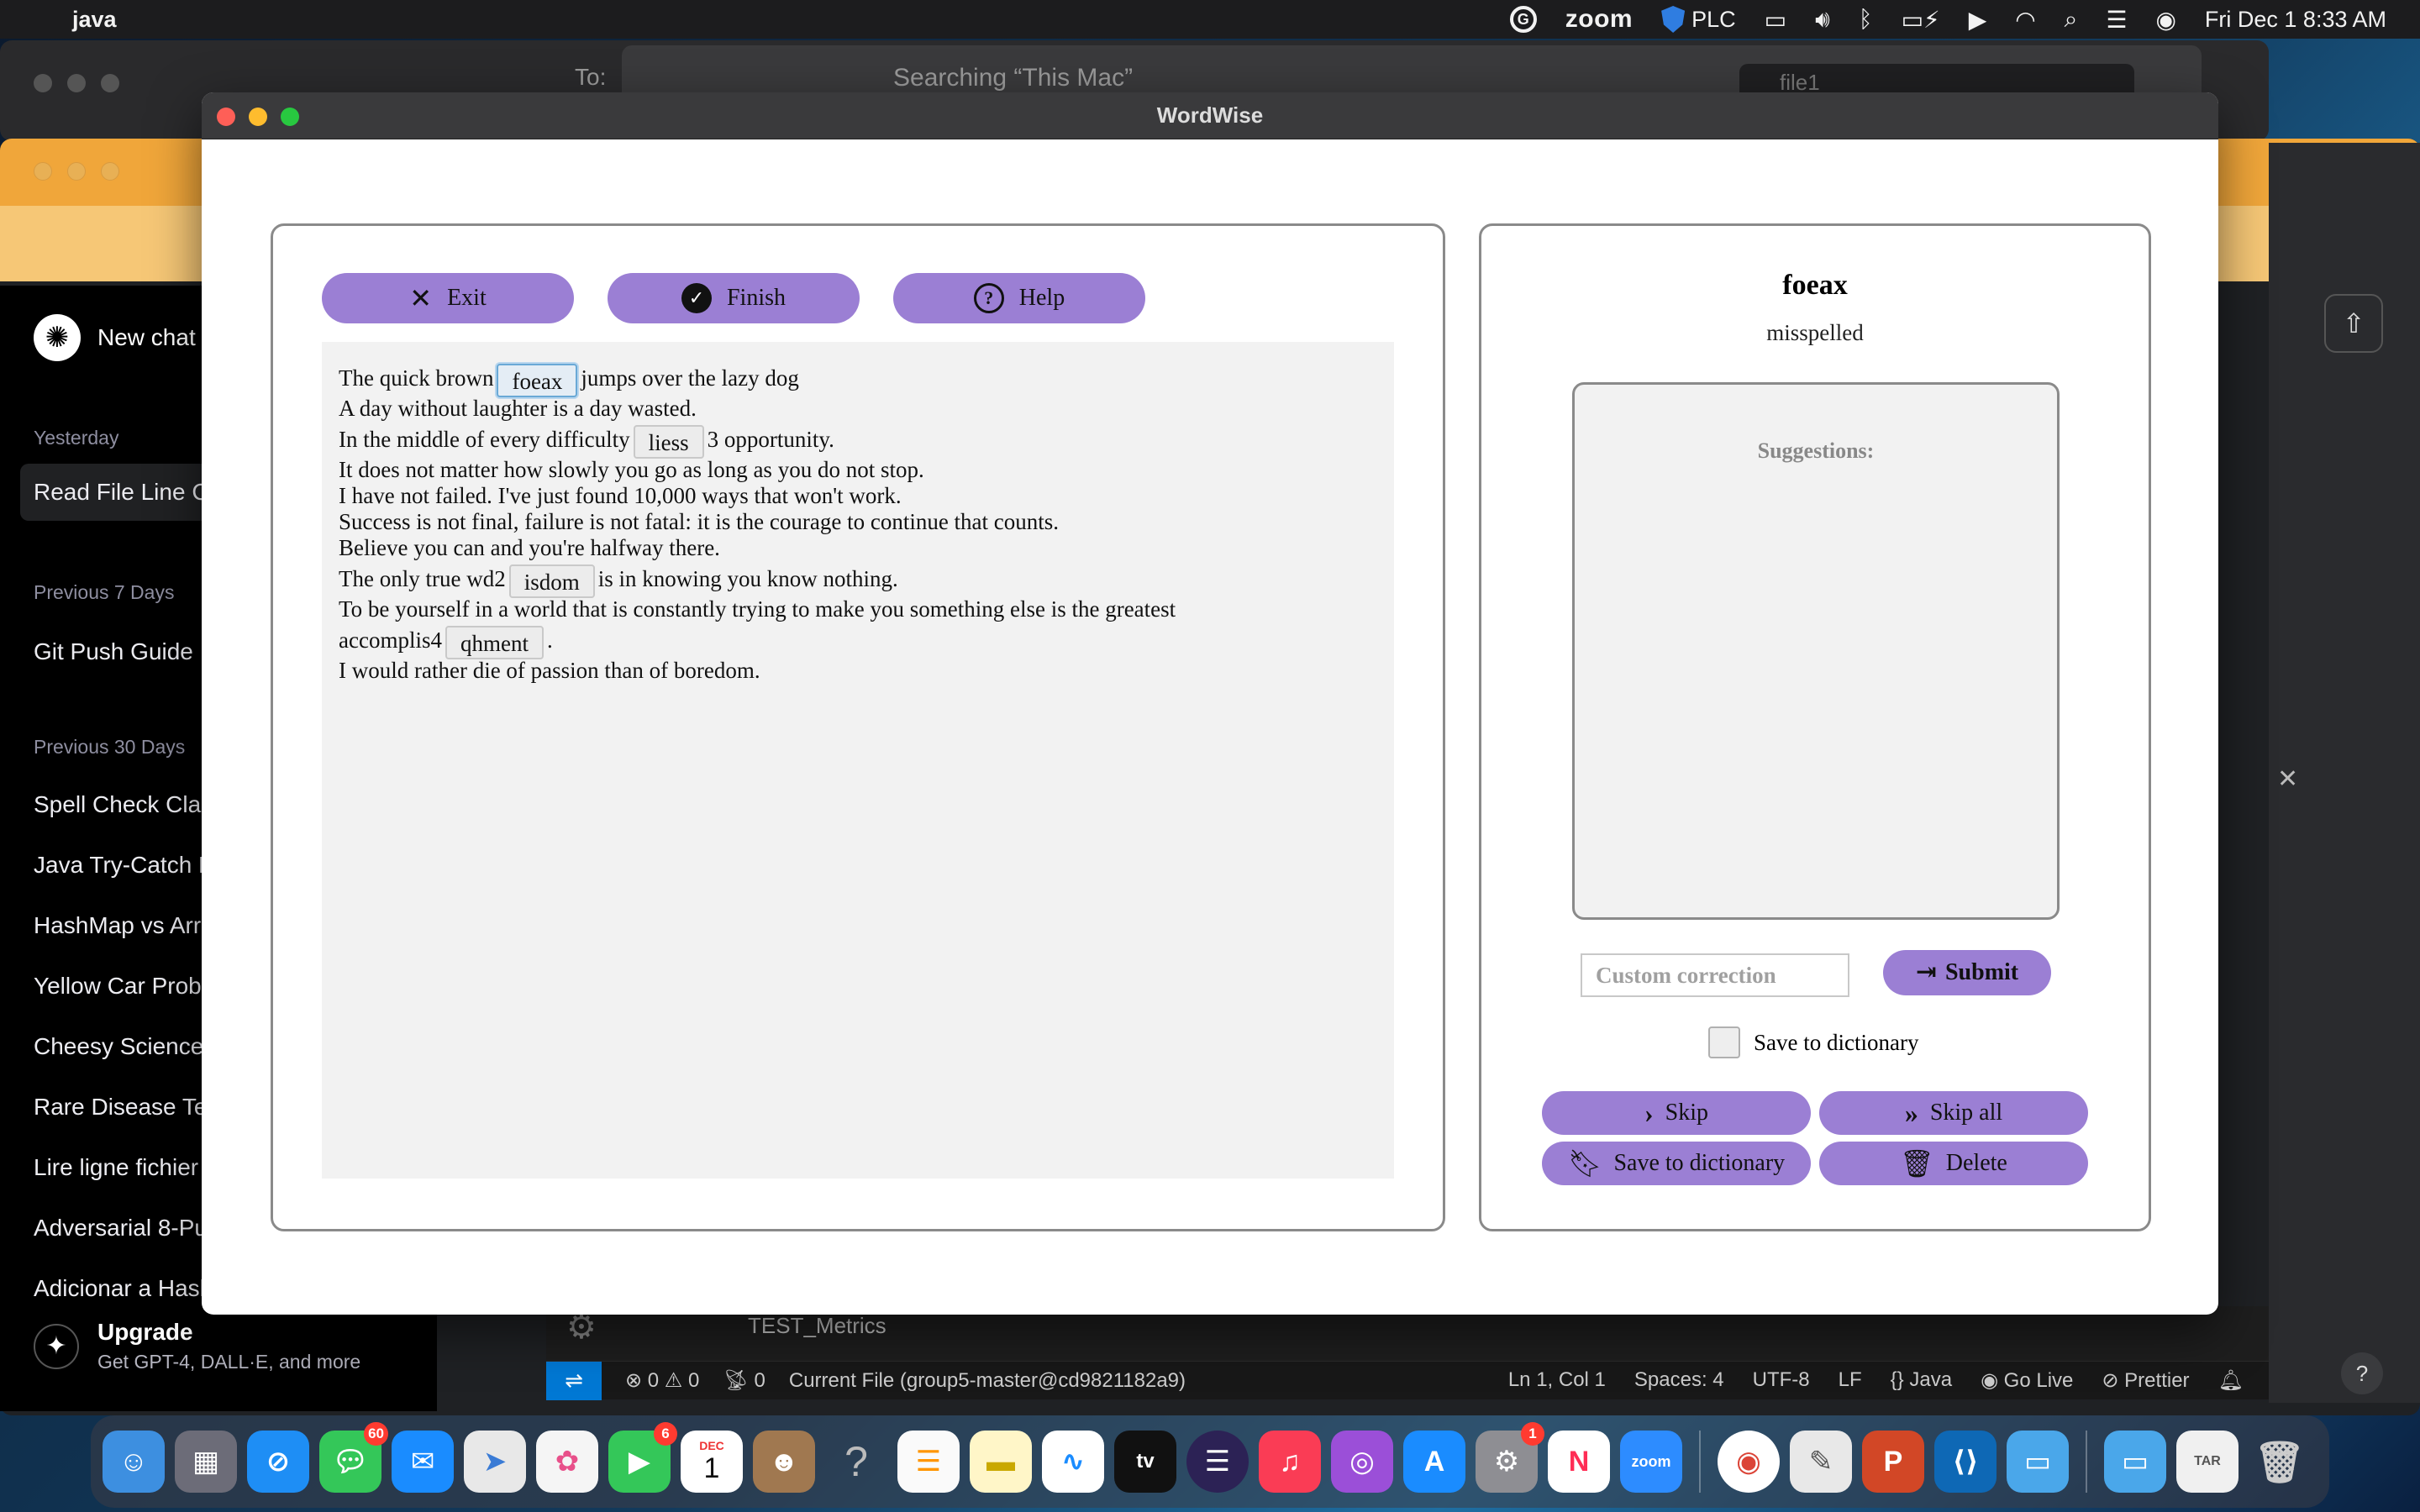  I want to click on chat-item: Java Try-Catch E, so click(124, 865).